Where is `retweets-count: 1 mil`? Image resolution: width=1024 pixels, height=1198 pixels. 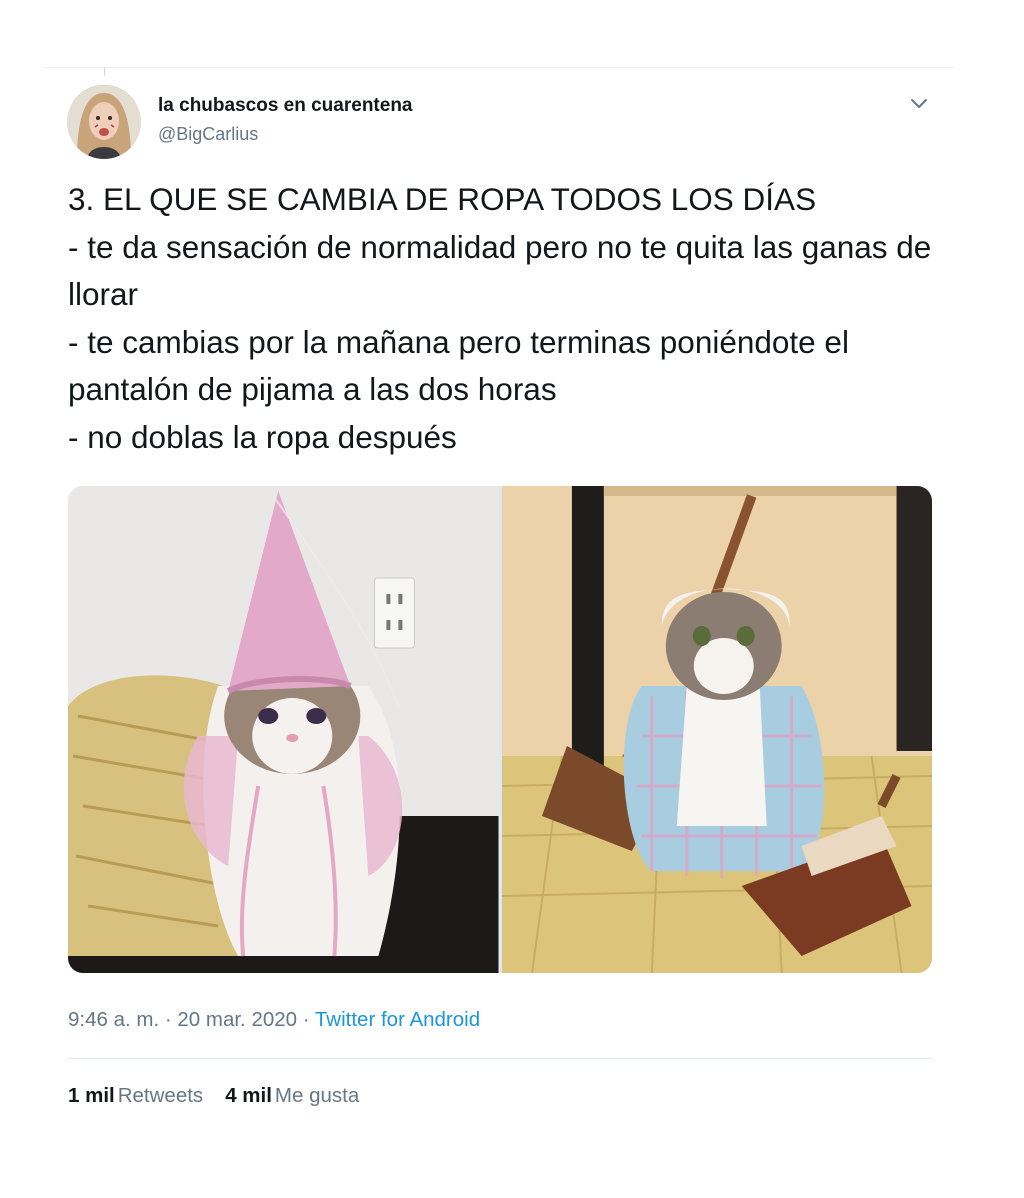
retweets-count: 1 mil is located at coordinates (91, 1095).